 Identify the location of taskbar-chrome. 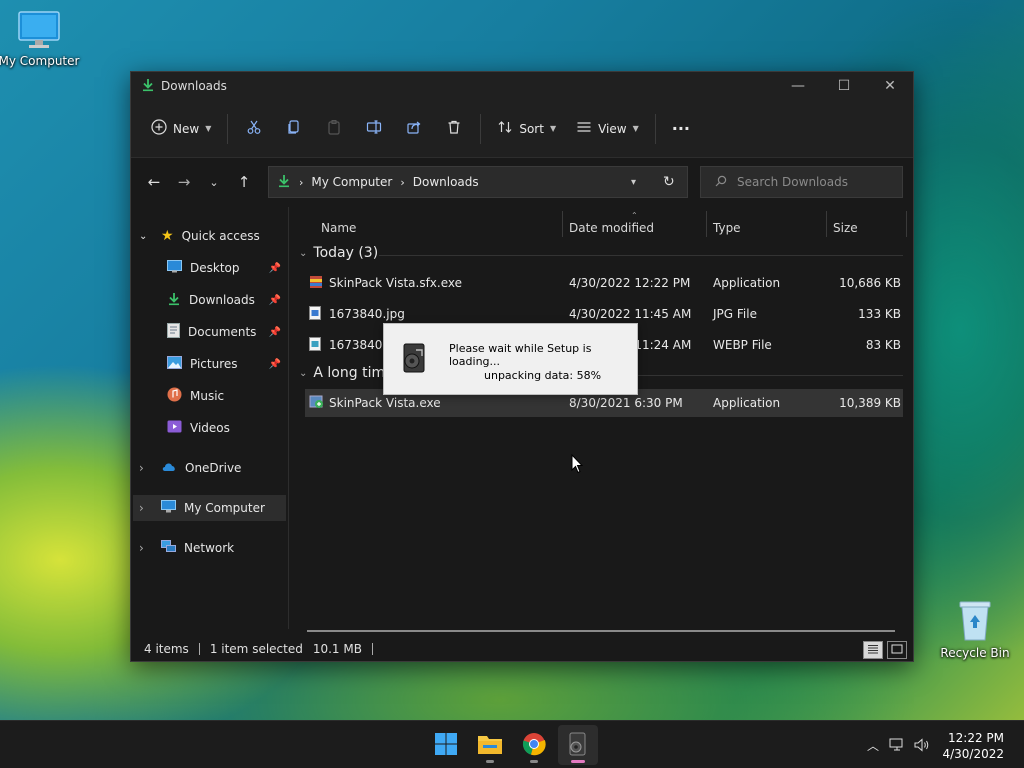
(534, 745).